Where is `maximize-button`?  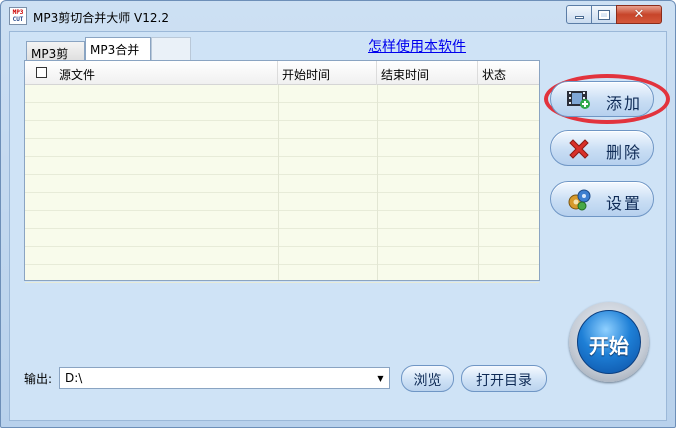 maximize-button is located at coordinates (604, 14).